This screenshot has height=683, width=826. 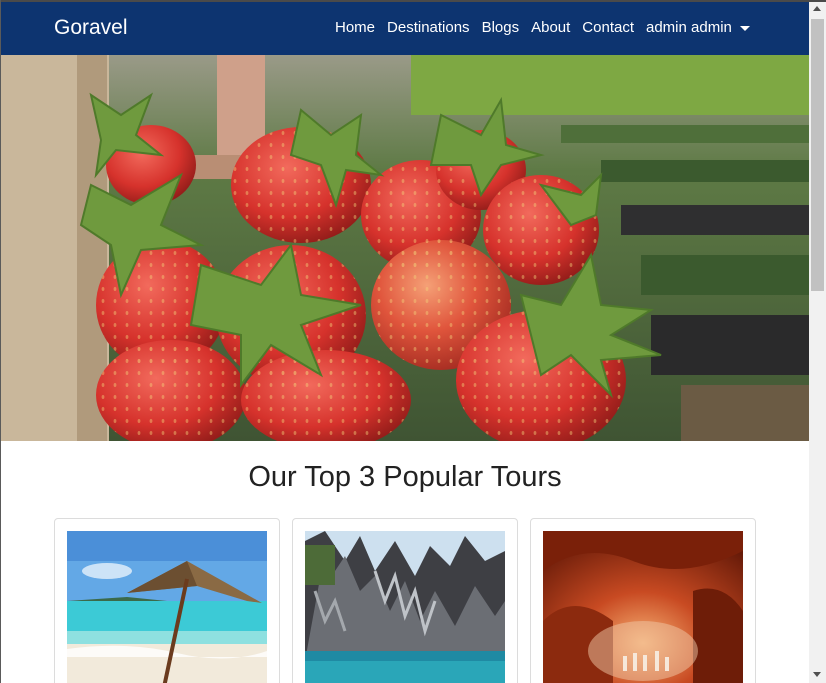 What do you see at coordinates (91, 28) in the screenshot?
I see `brand-logo: Goravel` at bounding box center [91, 28].